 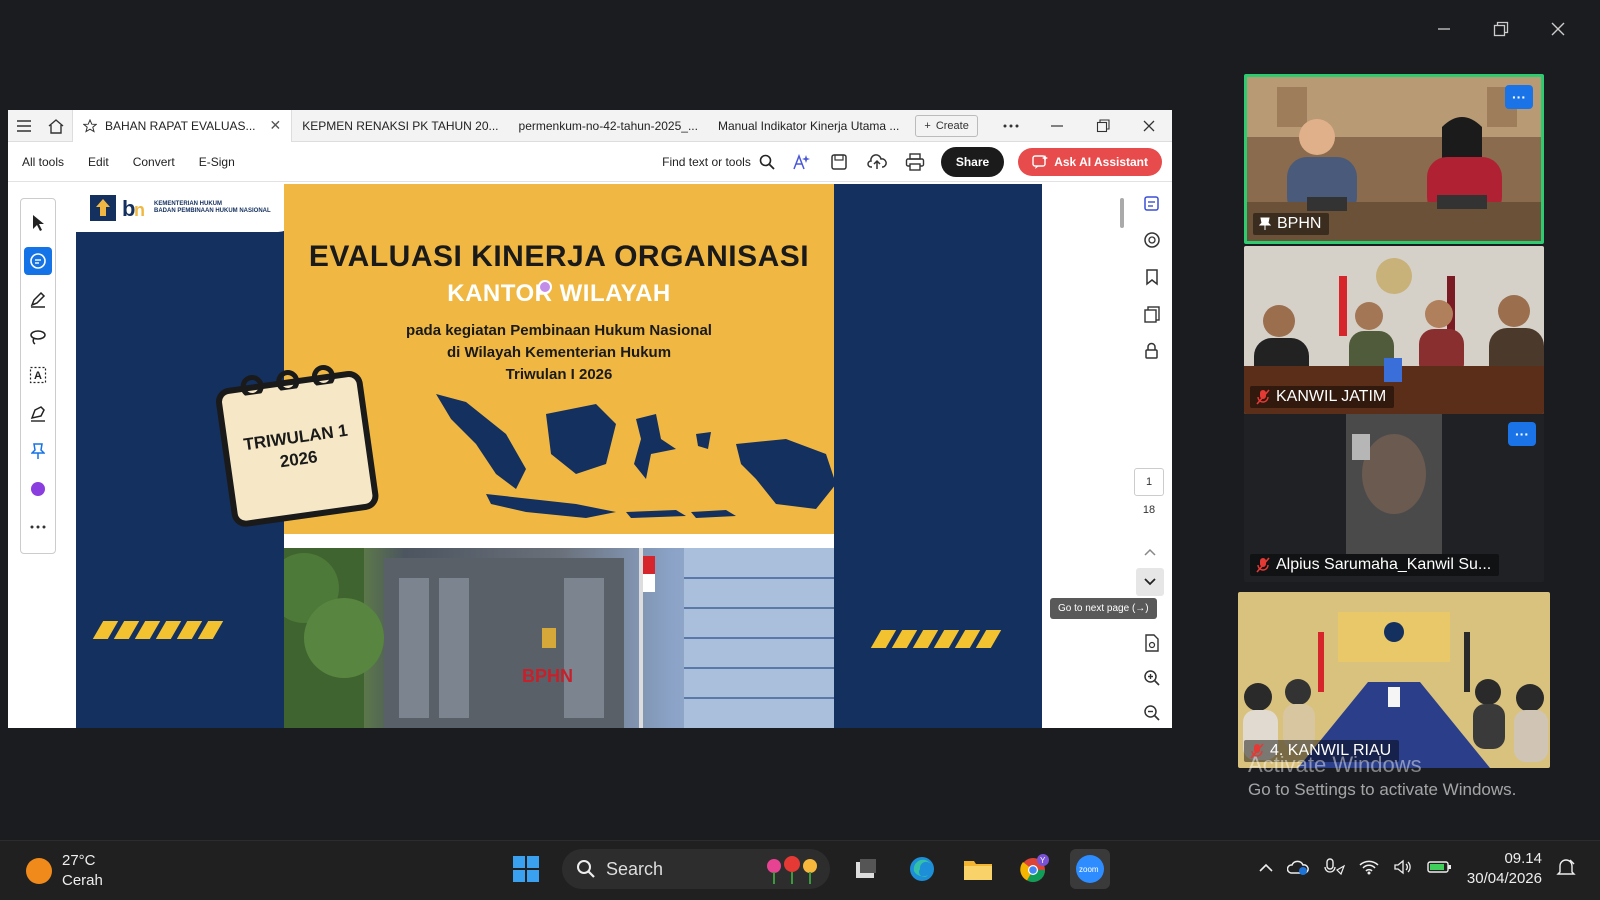 What do you see at coordinates (1149, 126) in the screenshot?
I see `acrobat-close-icon` at bounding box center [1149, 126].